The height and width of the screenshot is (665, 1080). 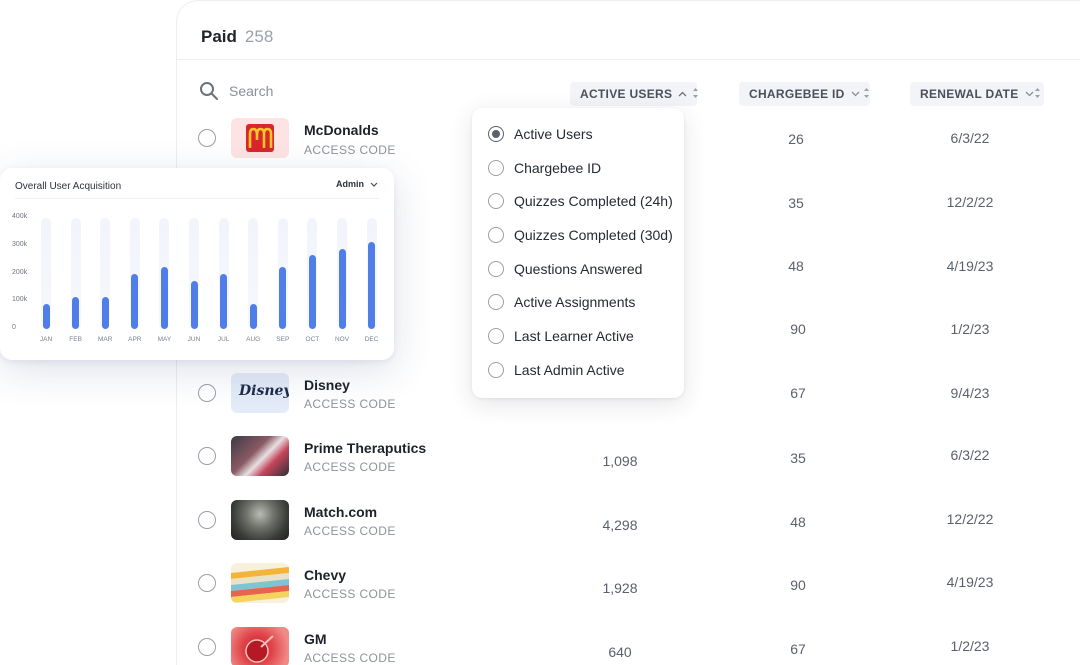 I want to click on active-users-cell: 4,298, so click(x=620, y=525).